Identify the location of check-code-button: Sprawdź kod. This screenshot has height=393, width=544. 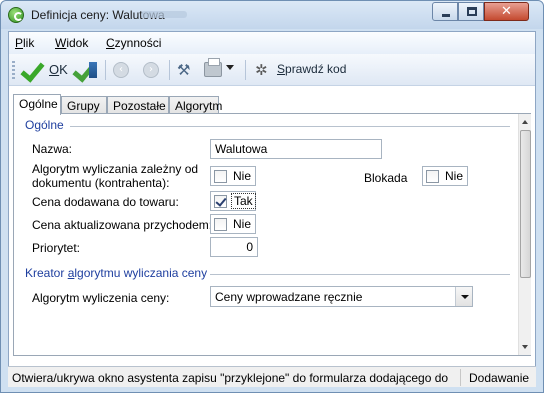
(311, 69).